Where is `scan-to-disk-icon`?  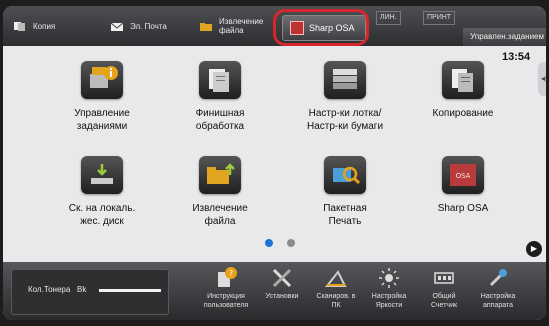 scan-to-disk-icon is located at coordinates (102, 175).